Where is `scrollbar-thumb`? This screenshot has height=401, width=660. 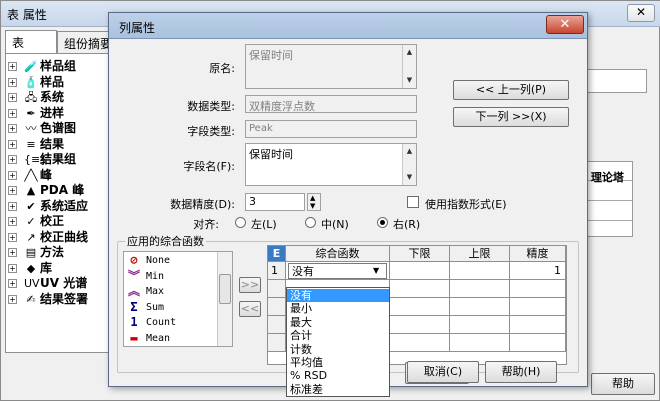
scrollbar-thumb is located at coordinates (225, 289).